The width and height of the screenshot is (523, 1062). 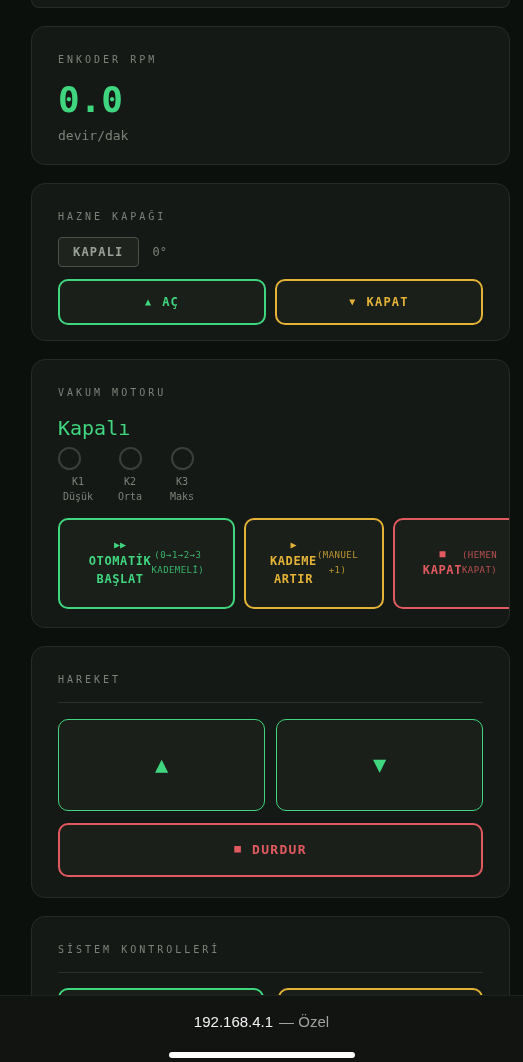 I want to click on close-button: ▼ KAPAT, so click(x=379, y=301).